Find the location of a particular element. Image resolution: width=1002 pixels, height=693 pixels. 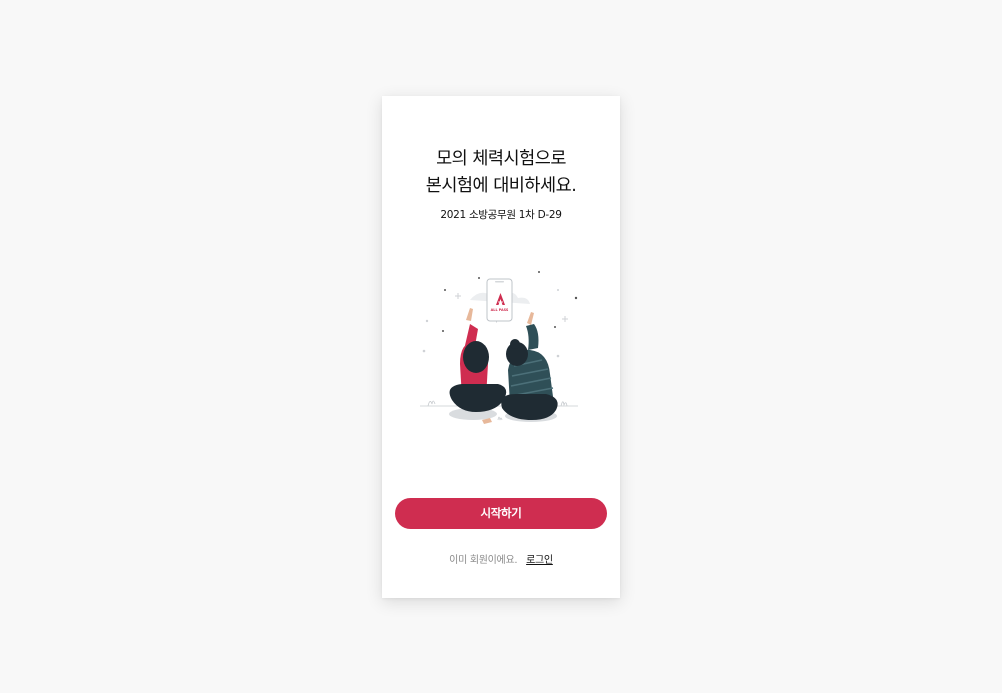

login-link: 로그인 is located at coordinates (539, 560).